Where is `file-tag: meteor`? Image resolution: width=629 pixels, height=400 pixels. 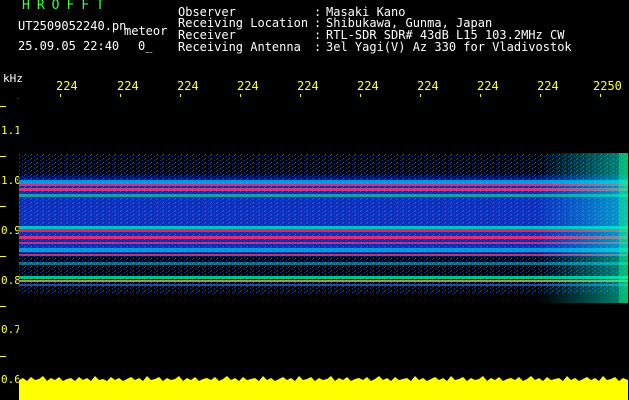 file-tag: meteor is located at coordinates (146, 31).